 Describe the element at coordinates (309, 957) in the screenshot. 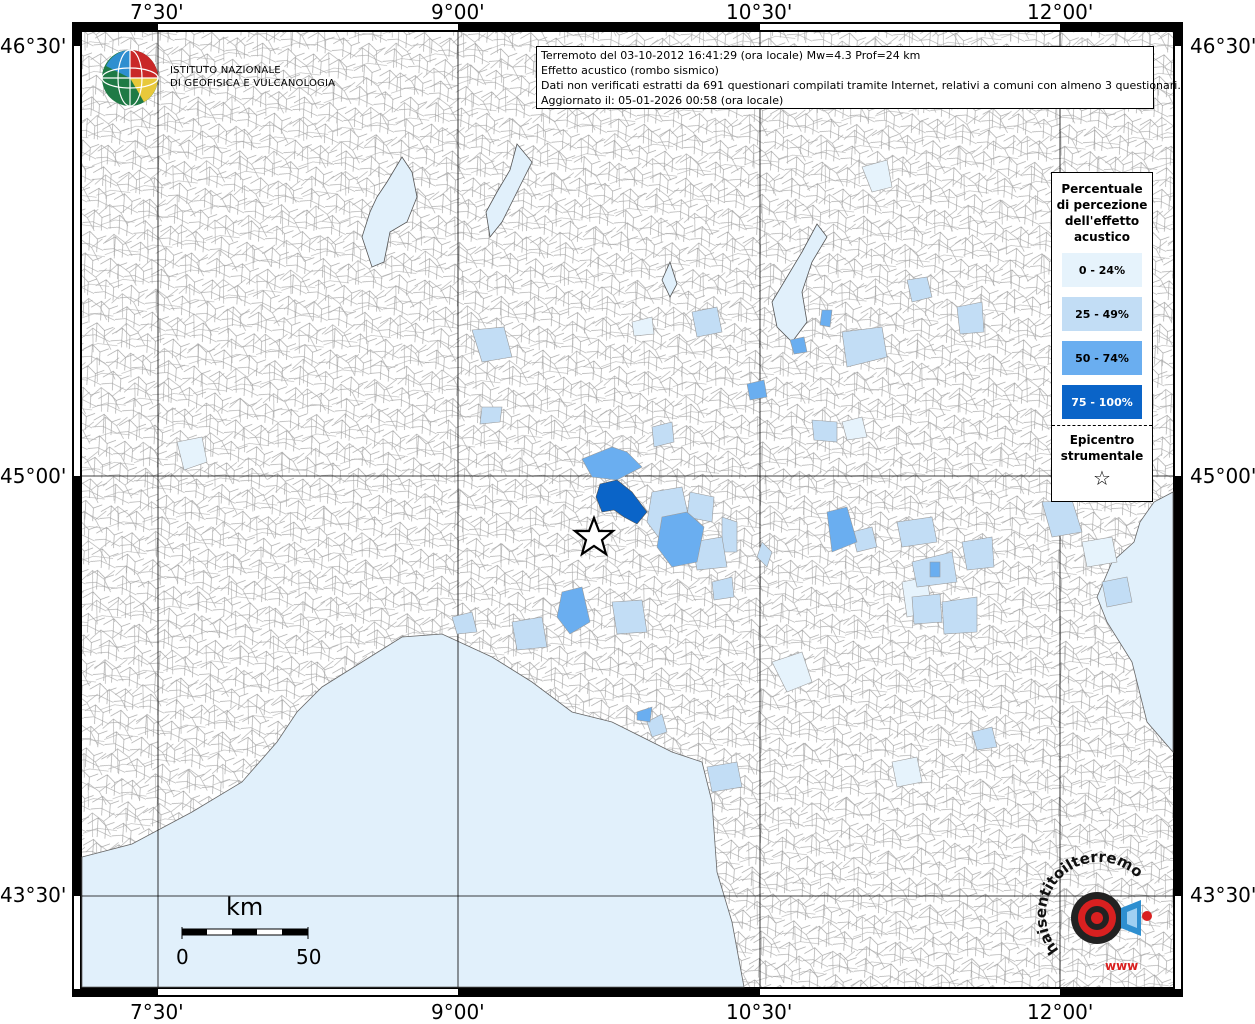

I see `scale-max: 50` at that location.